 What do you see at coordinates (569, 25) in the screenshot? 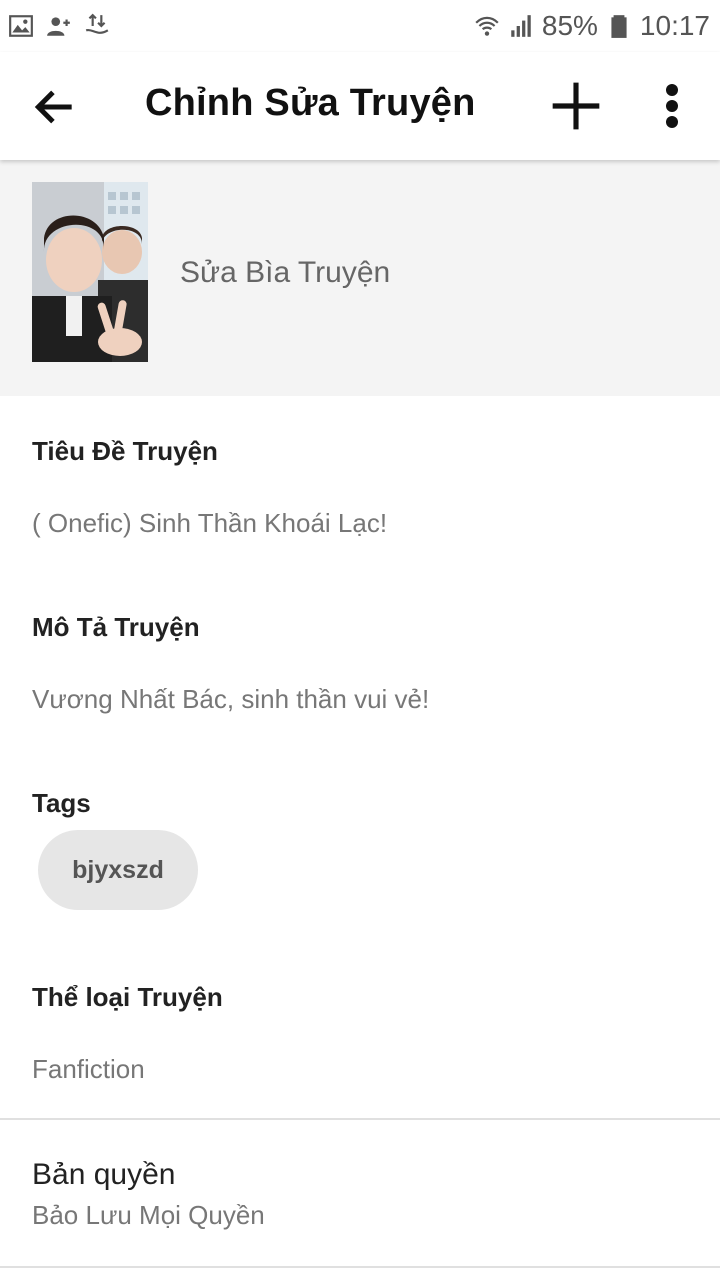
I see `battery-percent: 85%` at bounding box center [569, 25].